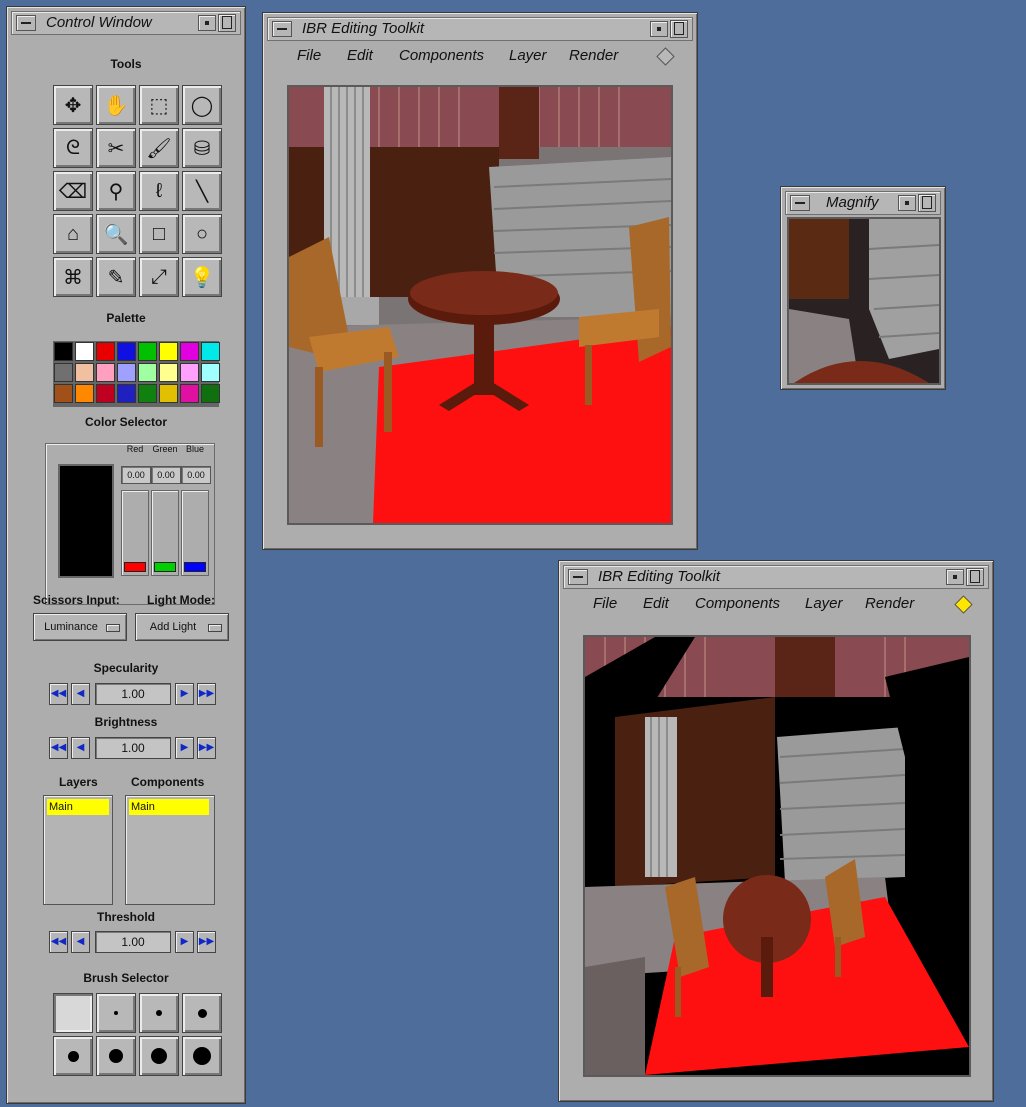 This screenshot has height=1107, width=1026. What do you see at coordinates (78, 850) in the screenshot?
I see `layers-list: Main` at bounding box center [78, 850].